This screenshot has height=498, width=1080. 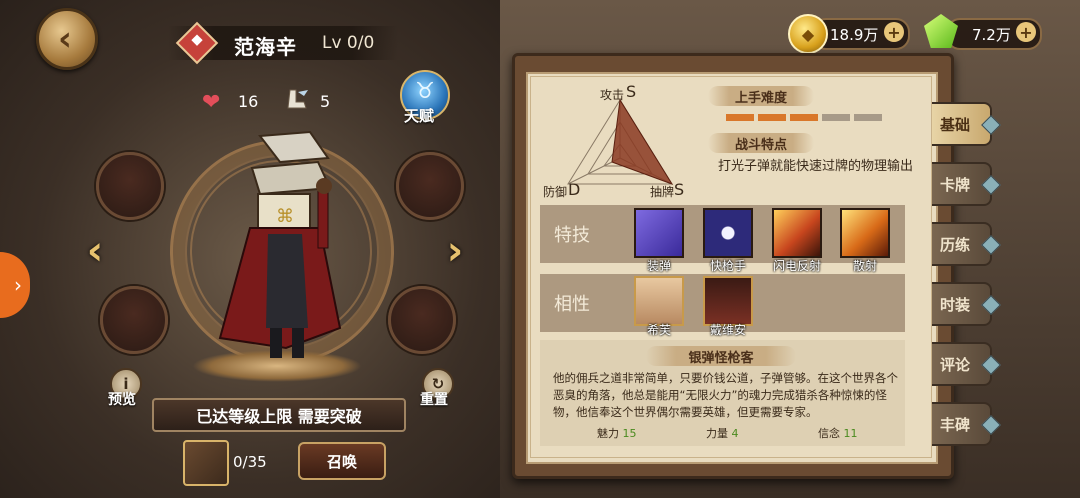 What do you see at coordinates (348, 43) in the screenshot?
I see `hero-level: Lv 0/0` at bounding box center [348, 43].